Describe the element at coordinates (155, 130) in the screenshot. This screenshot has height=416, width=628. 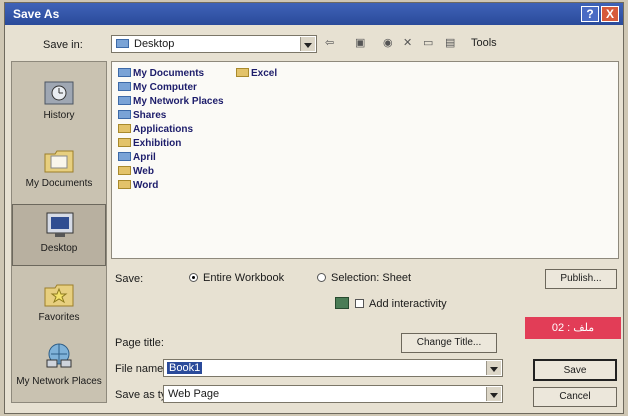
I see `list-item: Applications` at that location.